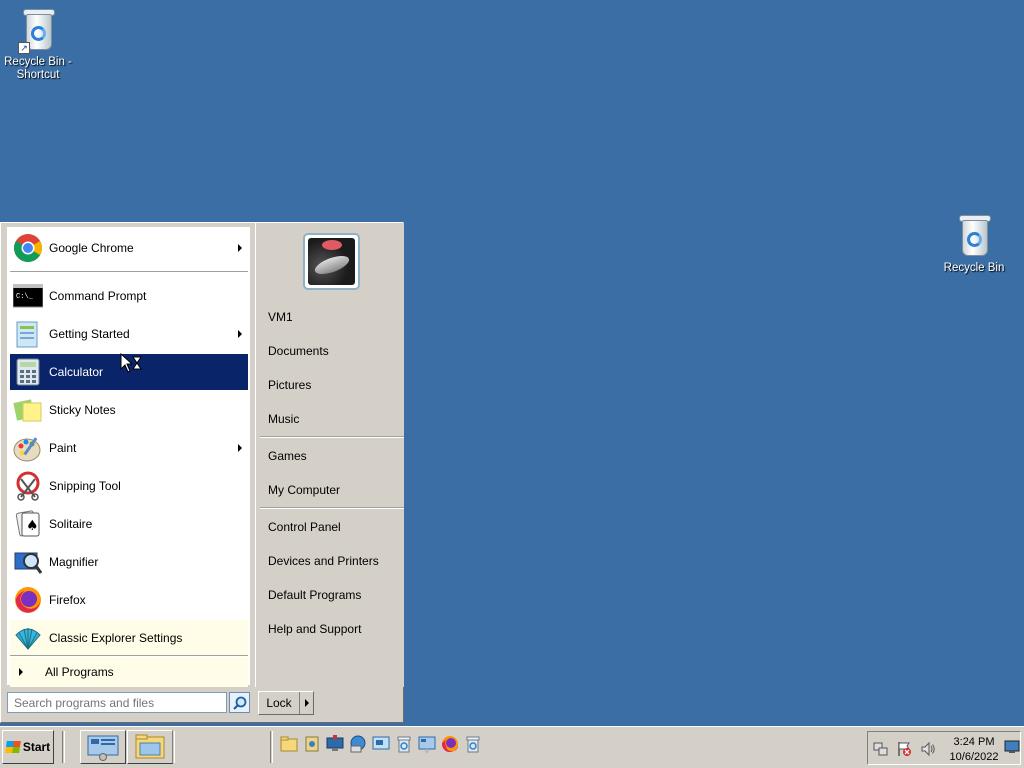 The width and height of the screenshot is (1024, 768). Describe the element at coordinates (24, 48) in the screenshot. I see `shortcut-arrow-icon: ↗` at that location.